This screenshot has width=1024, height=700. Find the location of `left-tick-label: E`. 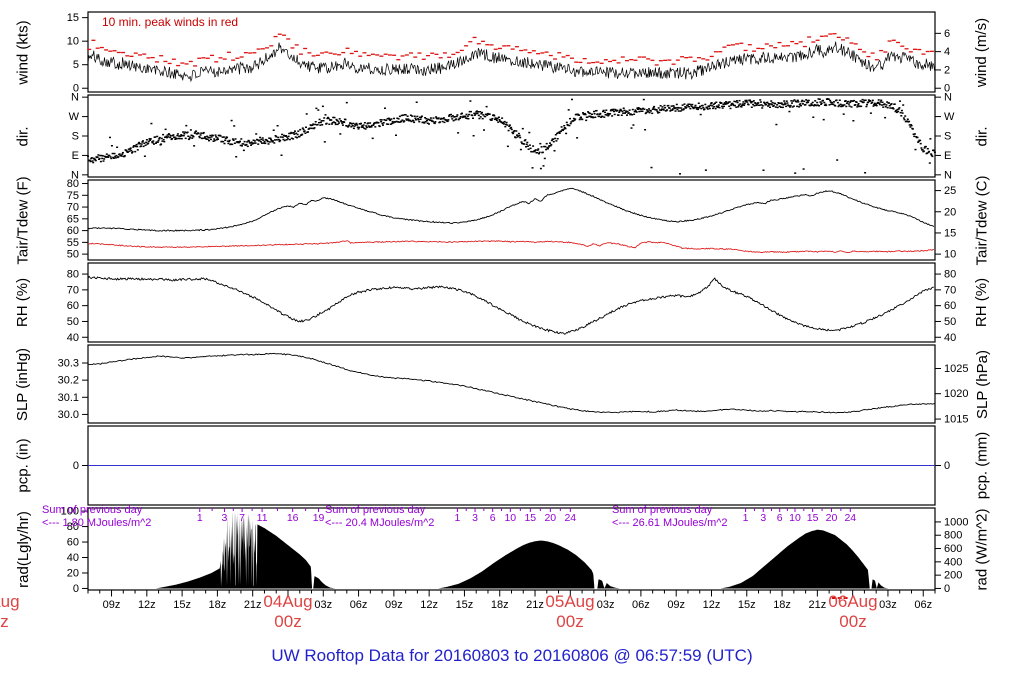

left-tick-label: E is located at coordinates (75, 156).